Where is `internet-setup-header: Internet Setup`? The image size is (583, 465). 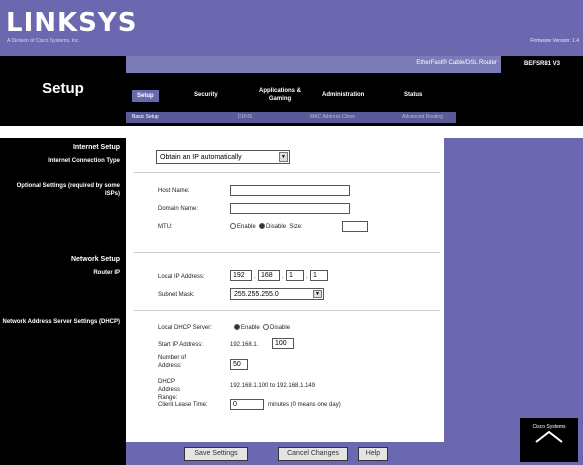
internet-setup-header: Internet Setup is located at coordinates (63, 148).